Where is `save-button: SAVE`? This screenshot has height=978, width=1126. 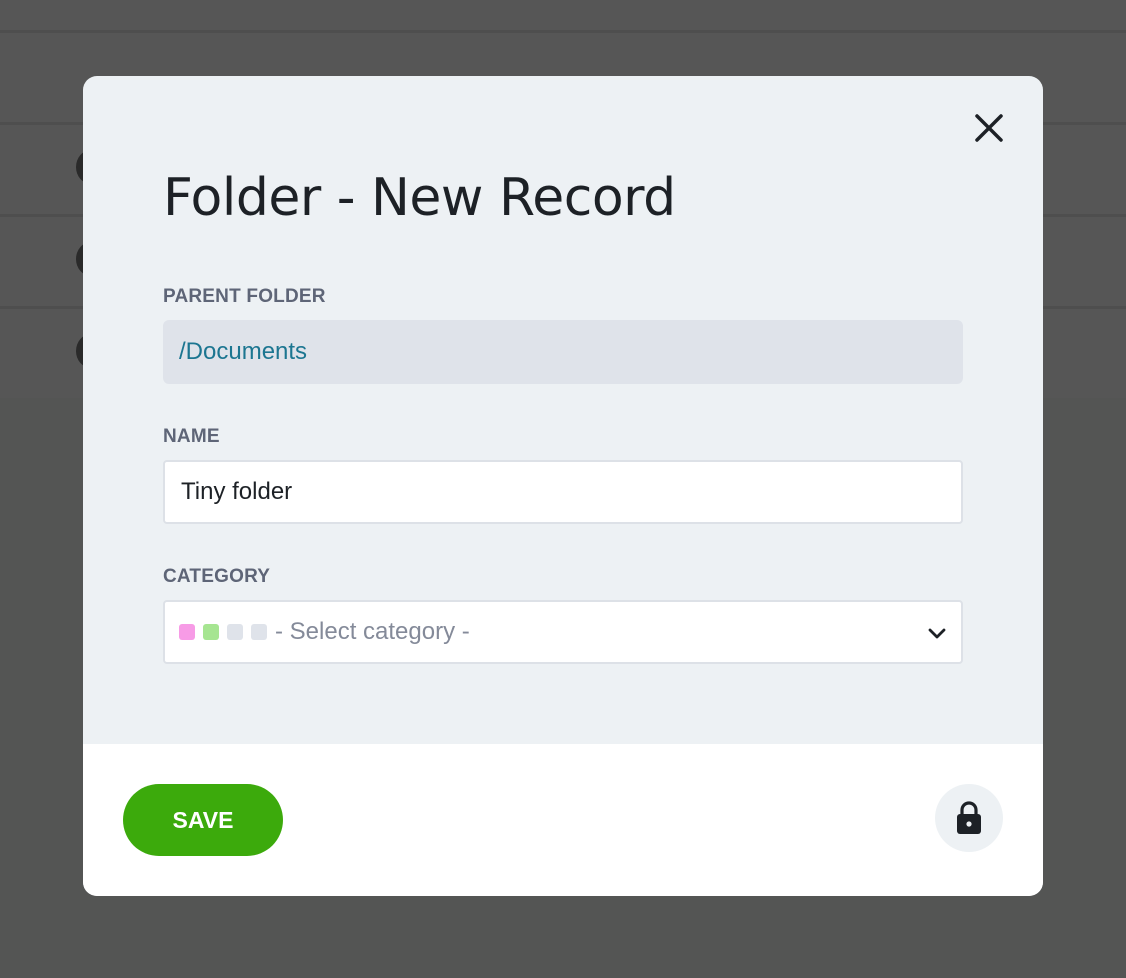 save-button: SAVE is located at coordinates (203, 820).